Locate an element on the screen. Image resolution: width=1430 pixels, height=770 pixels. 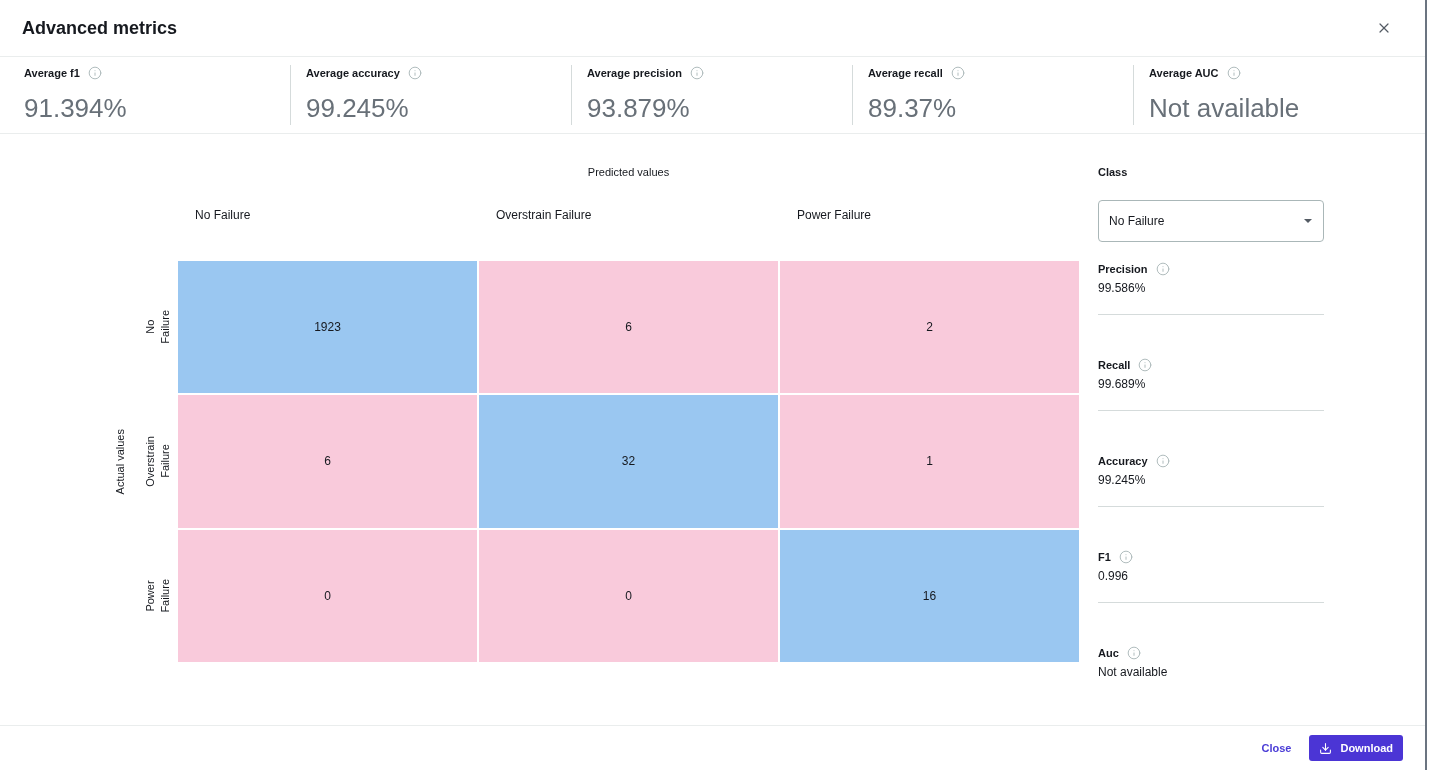
metric-value: 0.996 is located at coordinates (1113, 576).